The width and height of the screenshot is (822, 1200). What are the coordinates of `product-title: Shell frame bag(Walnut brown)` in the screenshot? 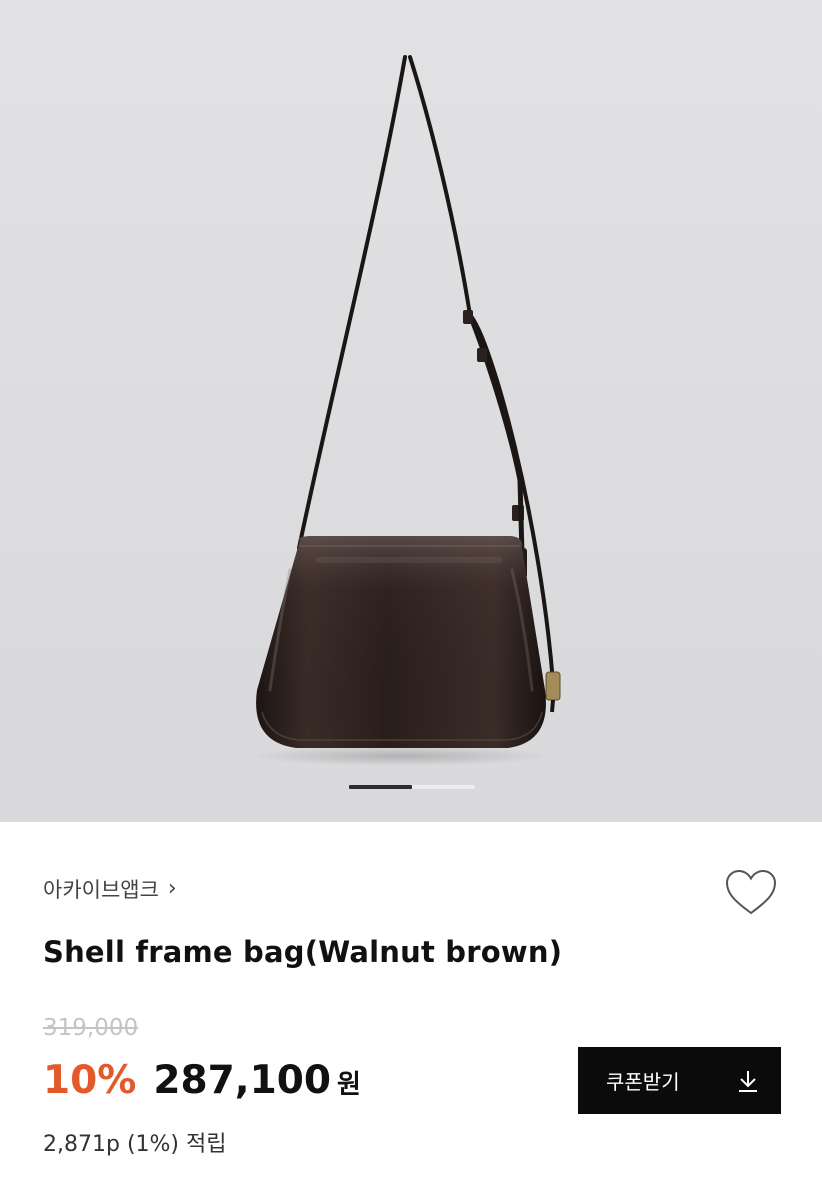 It's located at (303, 952).